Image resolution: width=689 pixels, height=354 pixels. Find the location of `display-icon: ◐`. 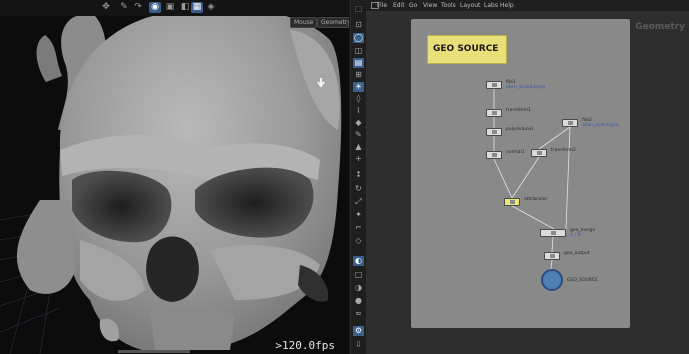

display-icon: ◐ is located at coordinates (358, 261).